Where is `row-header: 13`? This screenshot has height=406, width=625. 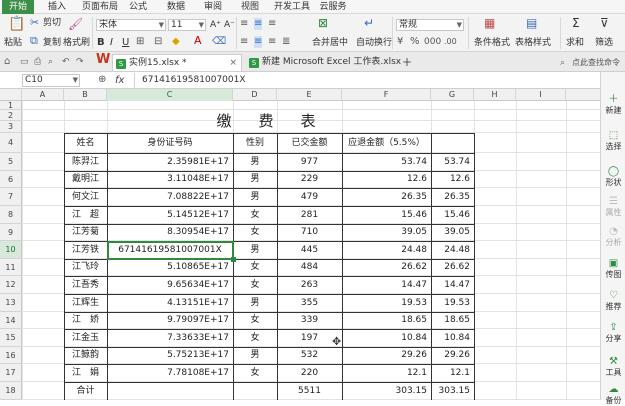
row-header: 13 is located at coordinates (11, 303).